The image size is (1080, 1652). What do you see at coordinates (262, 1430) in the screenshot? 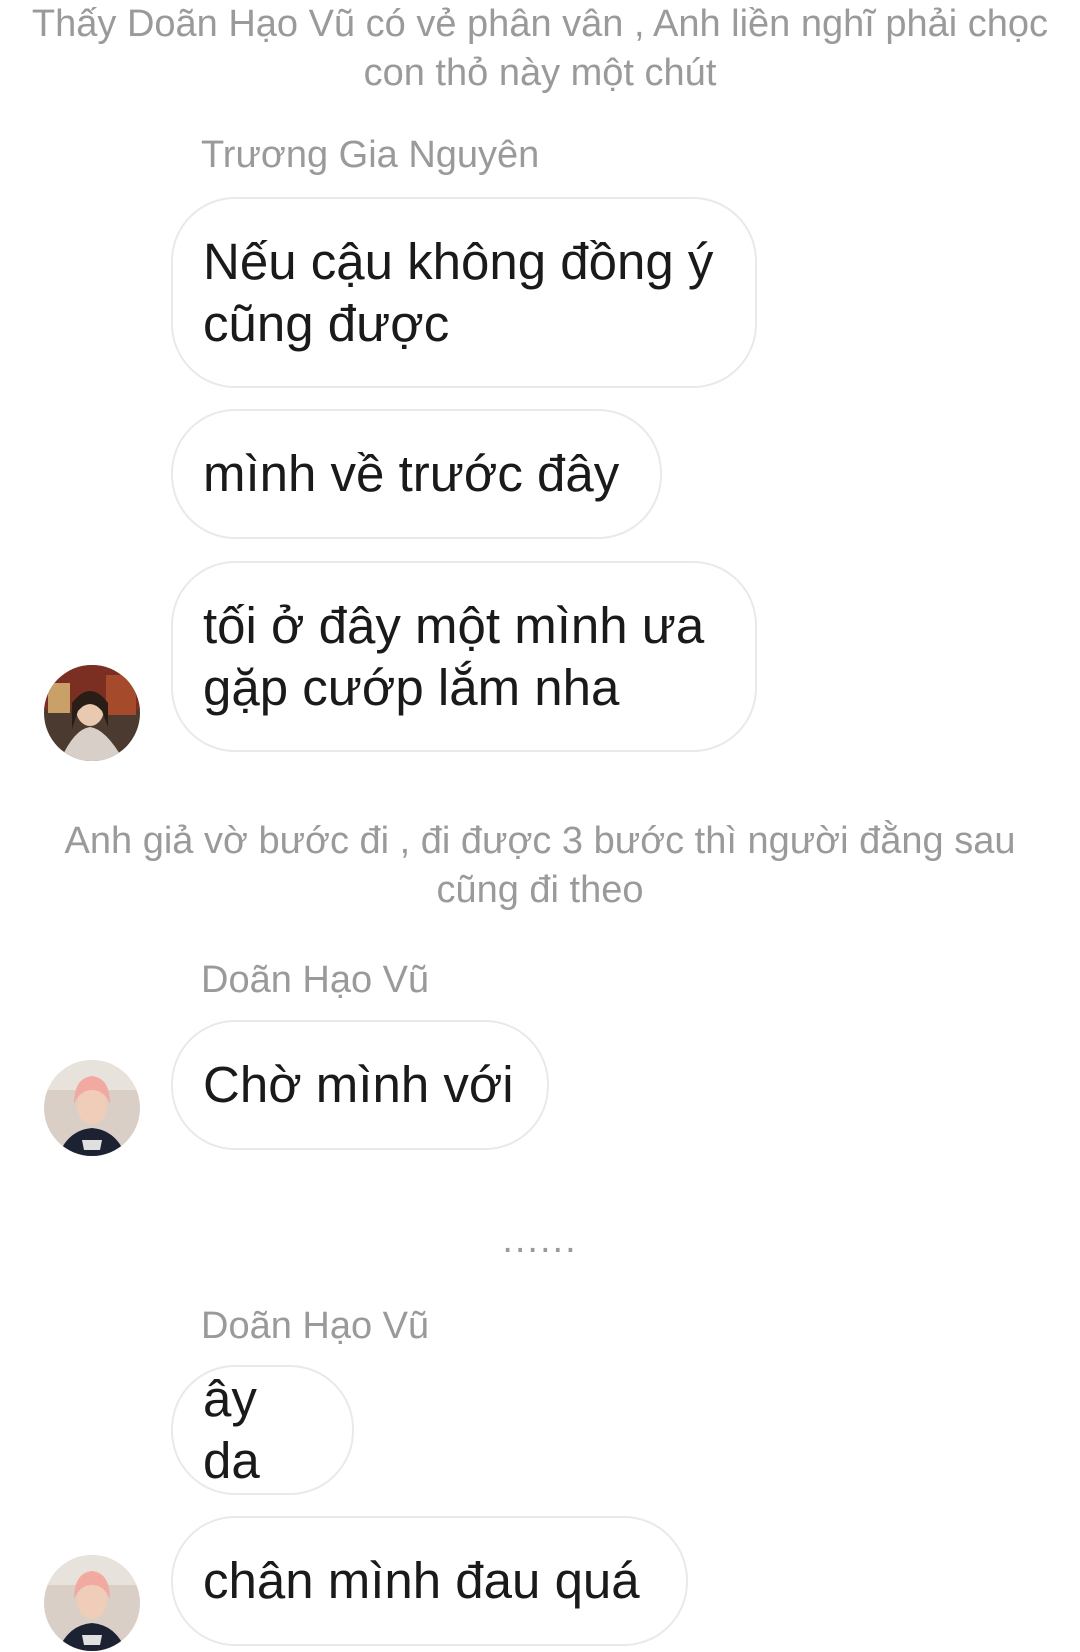
I see `message-bubble: ây da` at bounding box center [262, 1430].